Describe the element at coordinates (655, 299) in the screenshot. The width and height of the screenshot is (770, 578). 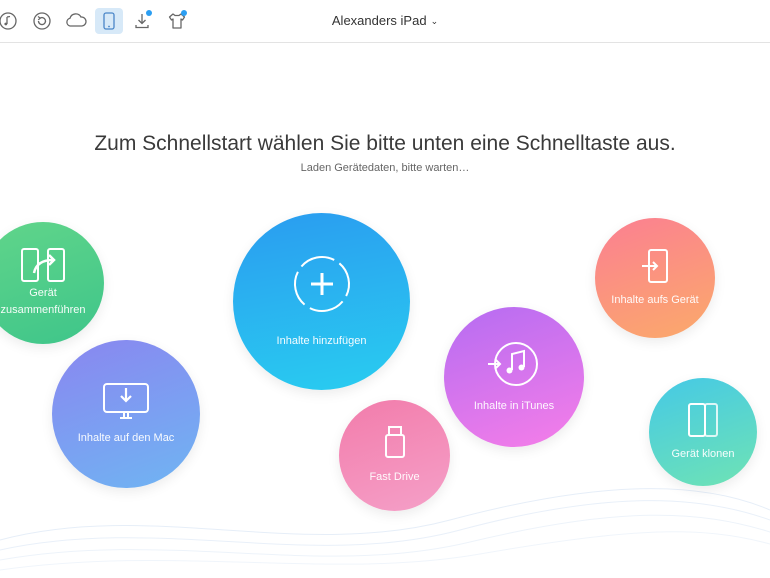
I see `device-label: Inhalte aufs Gerät` at that location.